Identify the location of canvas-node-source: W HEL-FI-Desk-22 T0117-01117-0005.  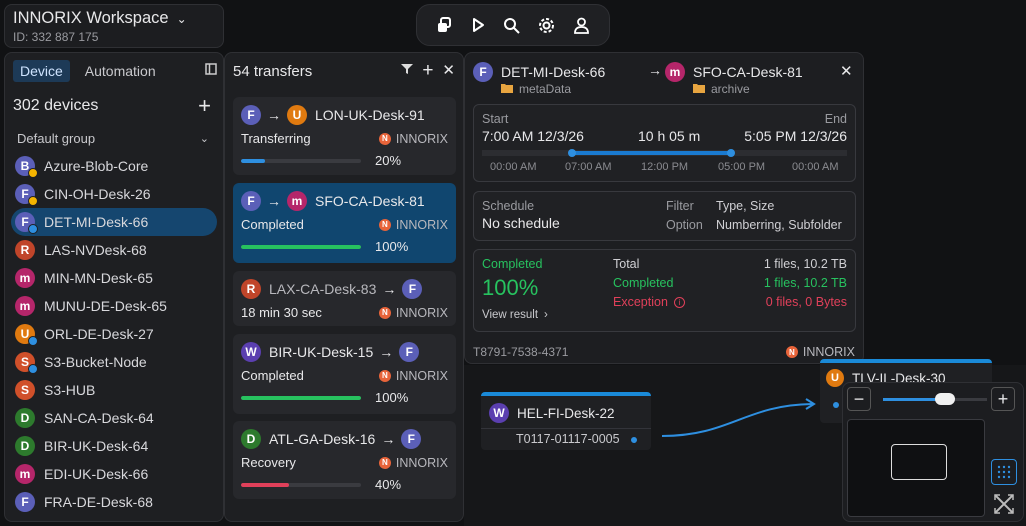
(566, 421).